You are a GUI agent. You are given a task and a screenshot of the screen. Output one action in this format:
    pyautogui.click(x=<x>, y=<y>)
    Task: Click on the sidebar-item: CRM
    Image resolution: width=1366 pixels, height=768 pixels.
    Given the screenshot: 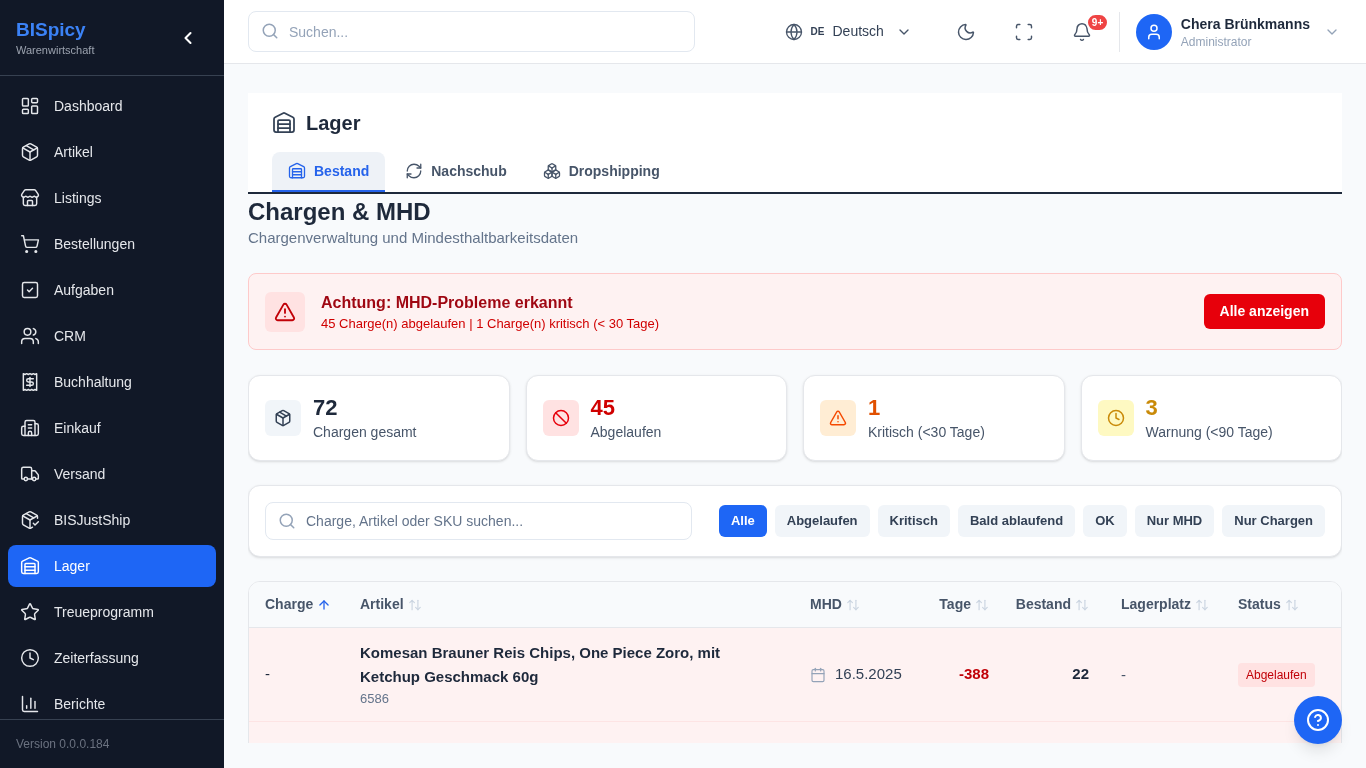 What is the action you would take?
    pyautogui.click(x=112, y=336)
    